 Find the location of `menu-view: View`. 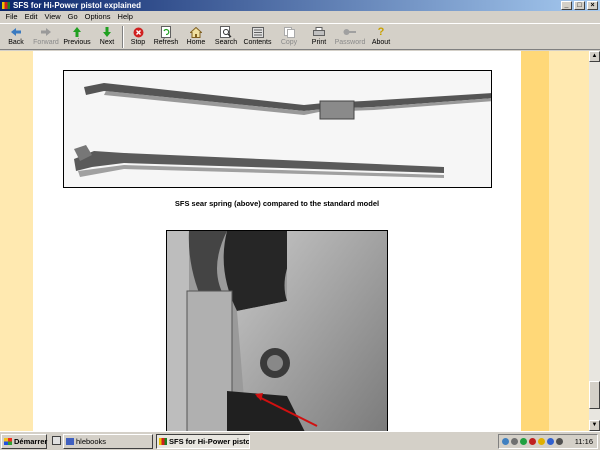

menu-view: View is located at coordinates (52, 17).